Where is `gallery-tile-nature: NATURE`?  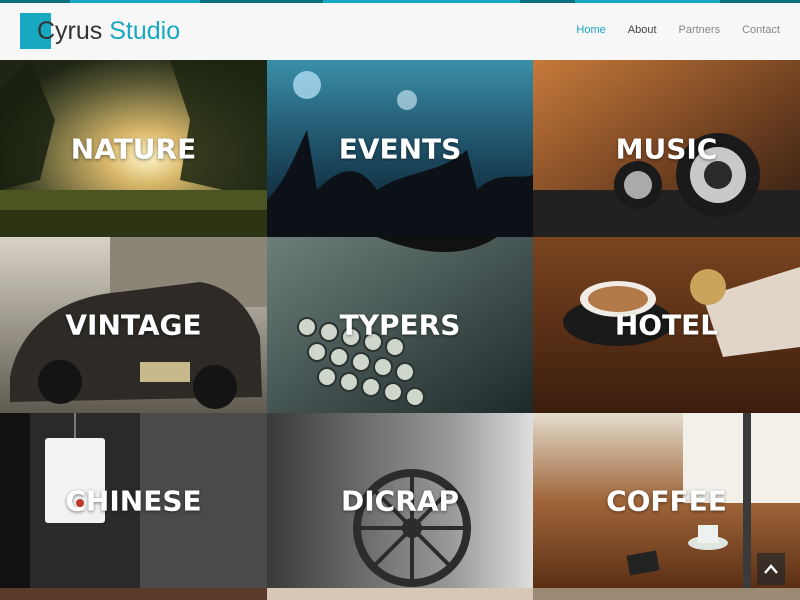 gallery-tile-nature: NATURE is located at coordinates (133, 148).